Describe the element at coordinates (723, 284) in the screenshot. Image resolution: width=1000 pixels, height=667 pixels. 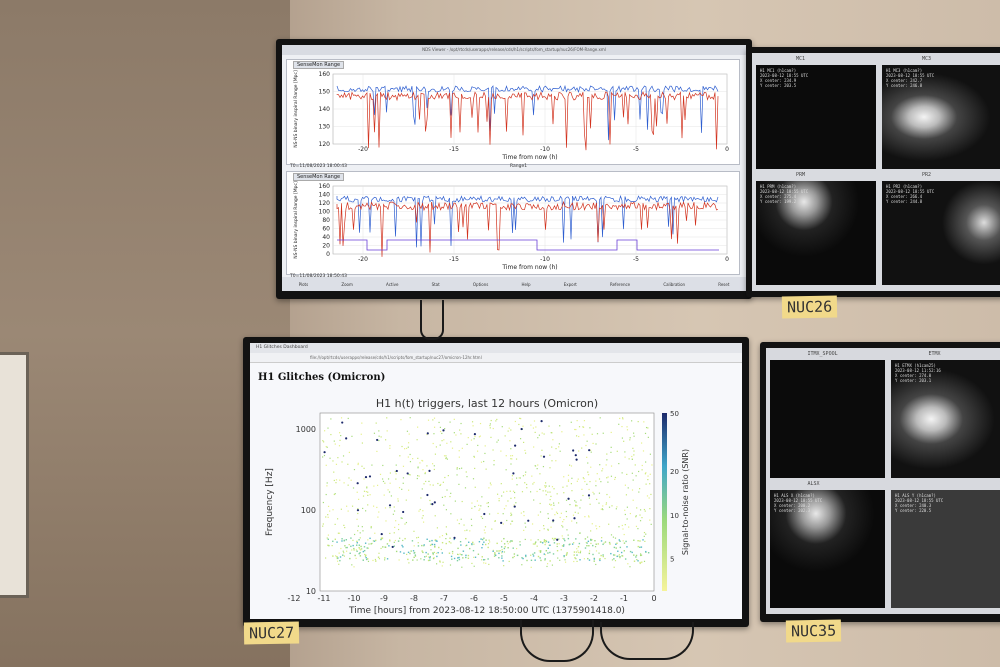
I see `status-item: Reset` at that location.